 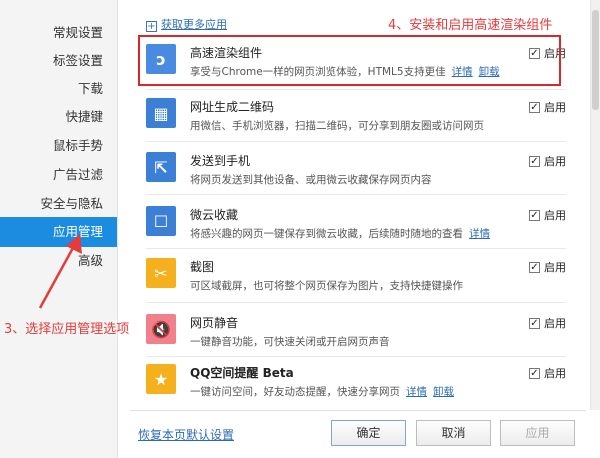 What do you see at coordinates (214, 215) in the screenshot?
I see `plugin-title: 微云收藏` at bounding box center [214, 215].